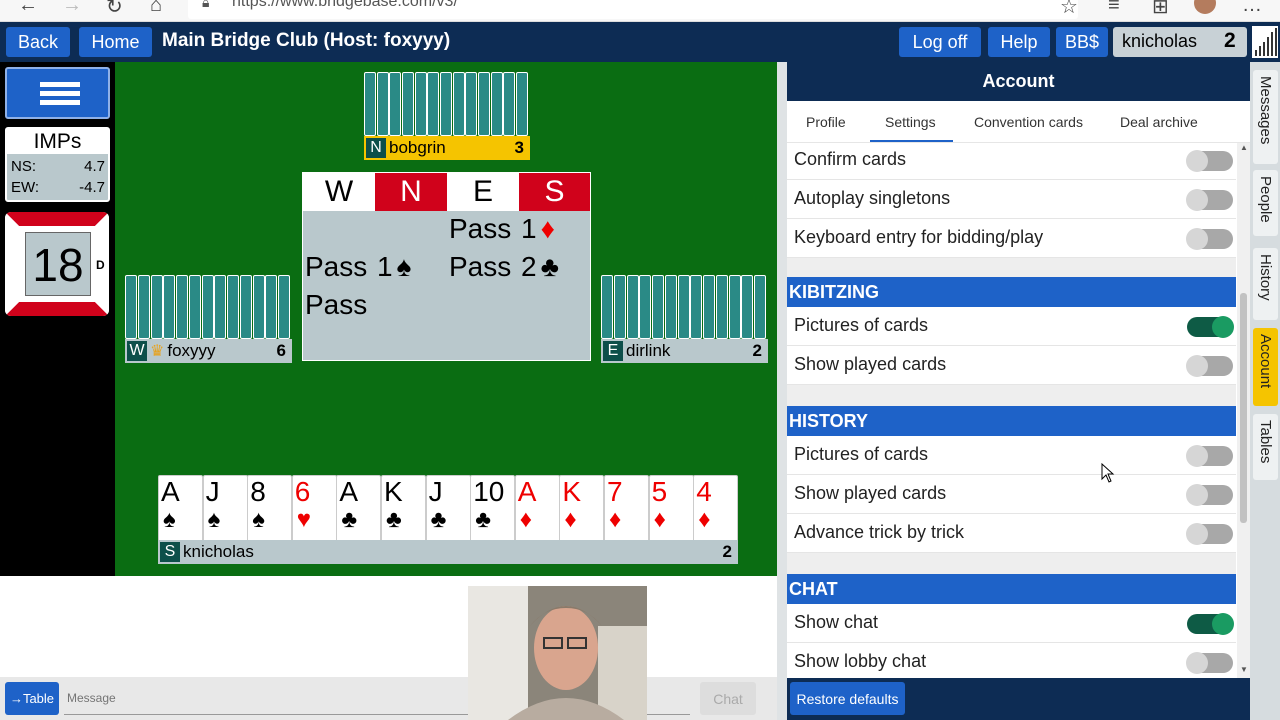  What do you see at coordinates (872, 198) in the screenshot?
I see `setting-label: Autoplay singletons` at bounding box center [872, 198].